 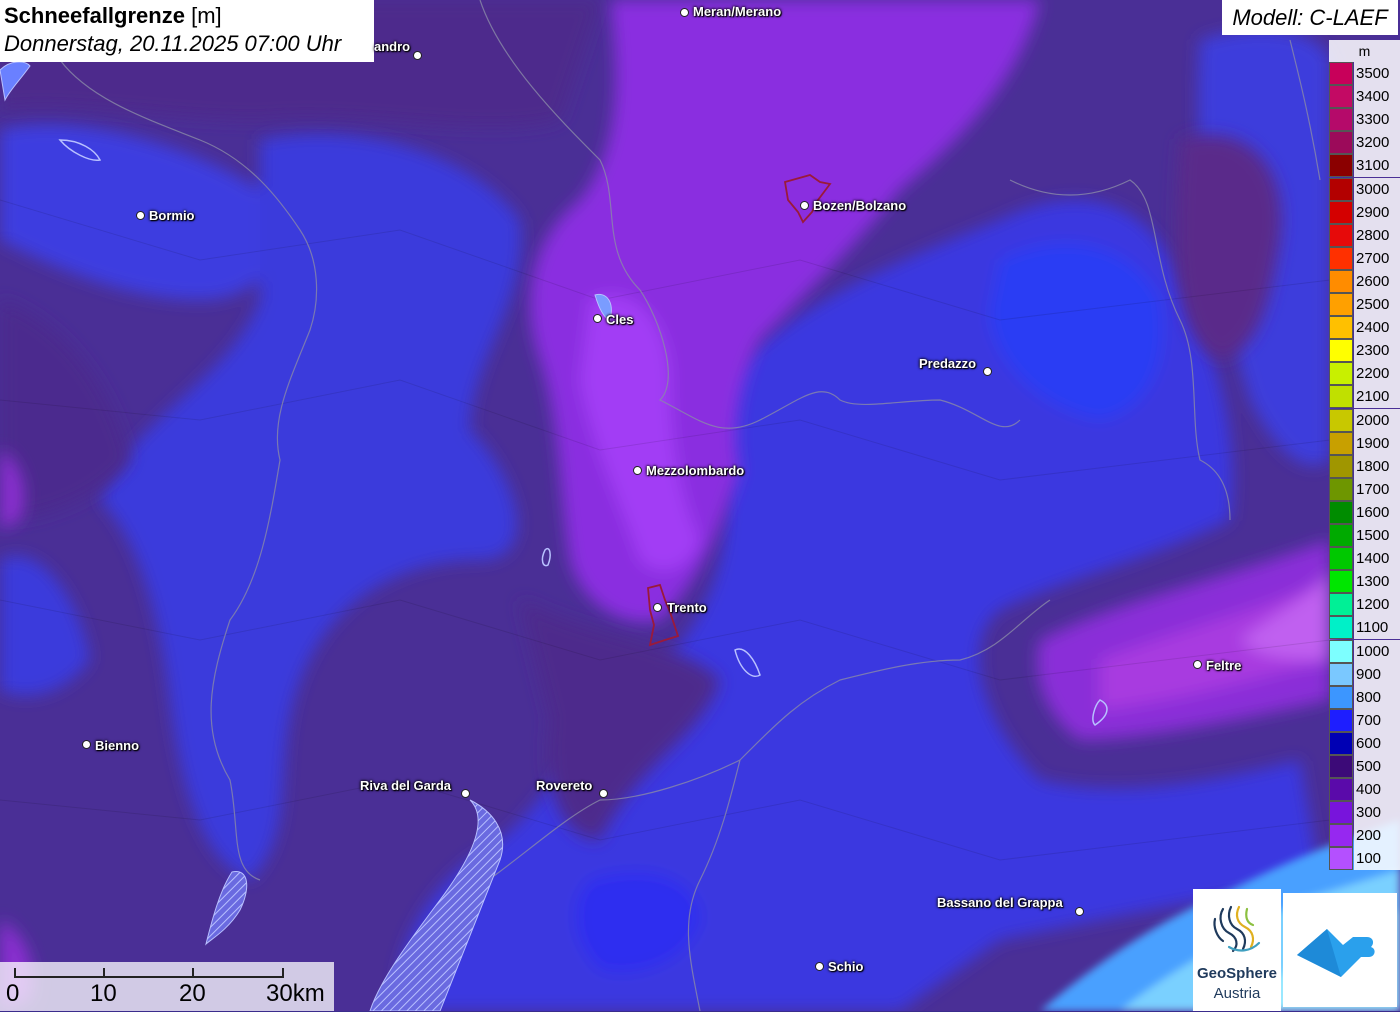 I want to click on legend-label: 3000, so click(x=1377, y=189).